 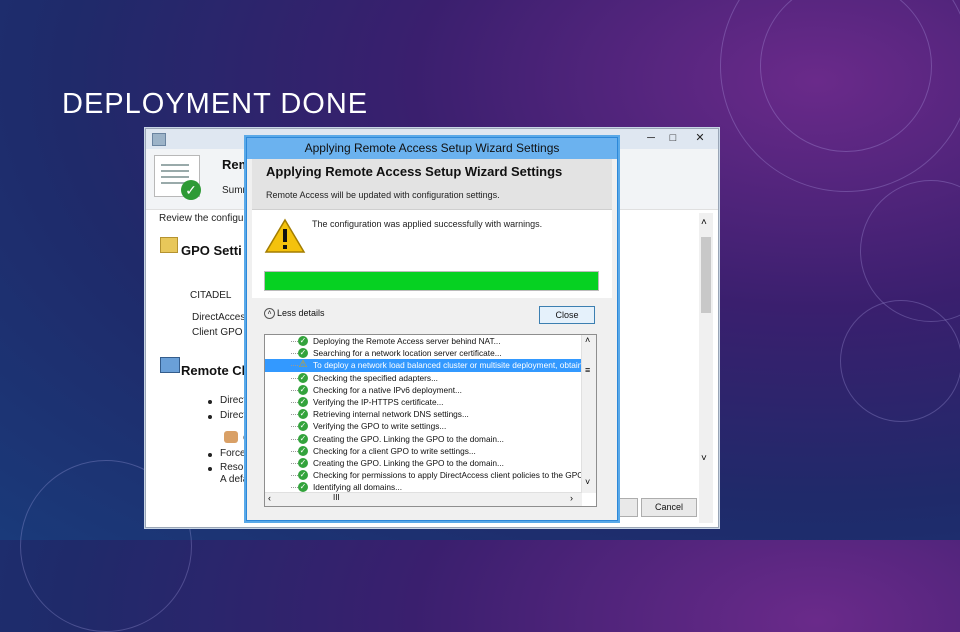 What do you see at coordinates (233, 415) in the screenshot?
I see `bullet-text: Direct` at bounding box center [233, 415].